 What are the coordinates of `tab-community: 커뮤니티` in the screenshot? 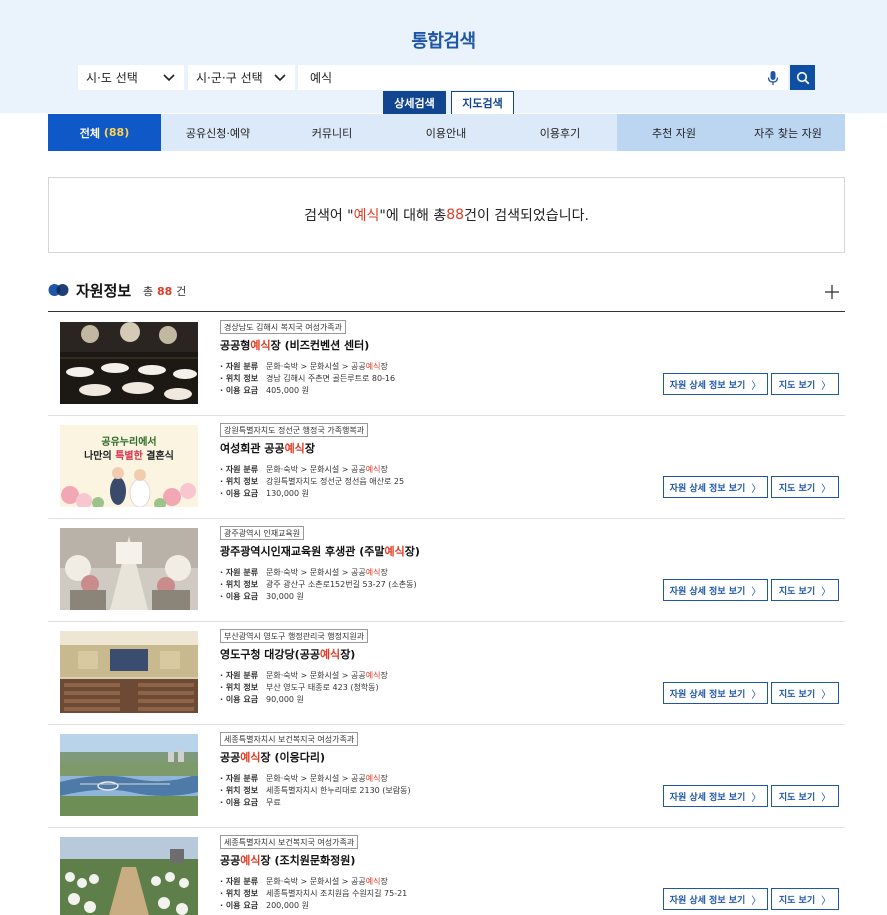 It's located at (332, 132).